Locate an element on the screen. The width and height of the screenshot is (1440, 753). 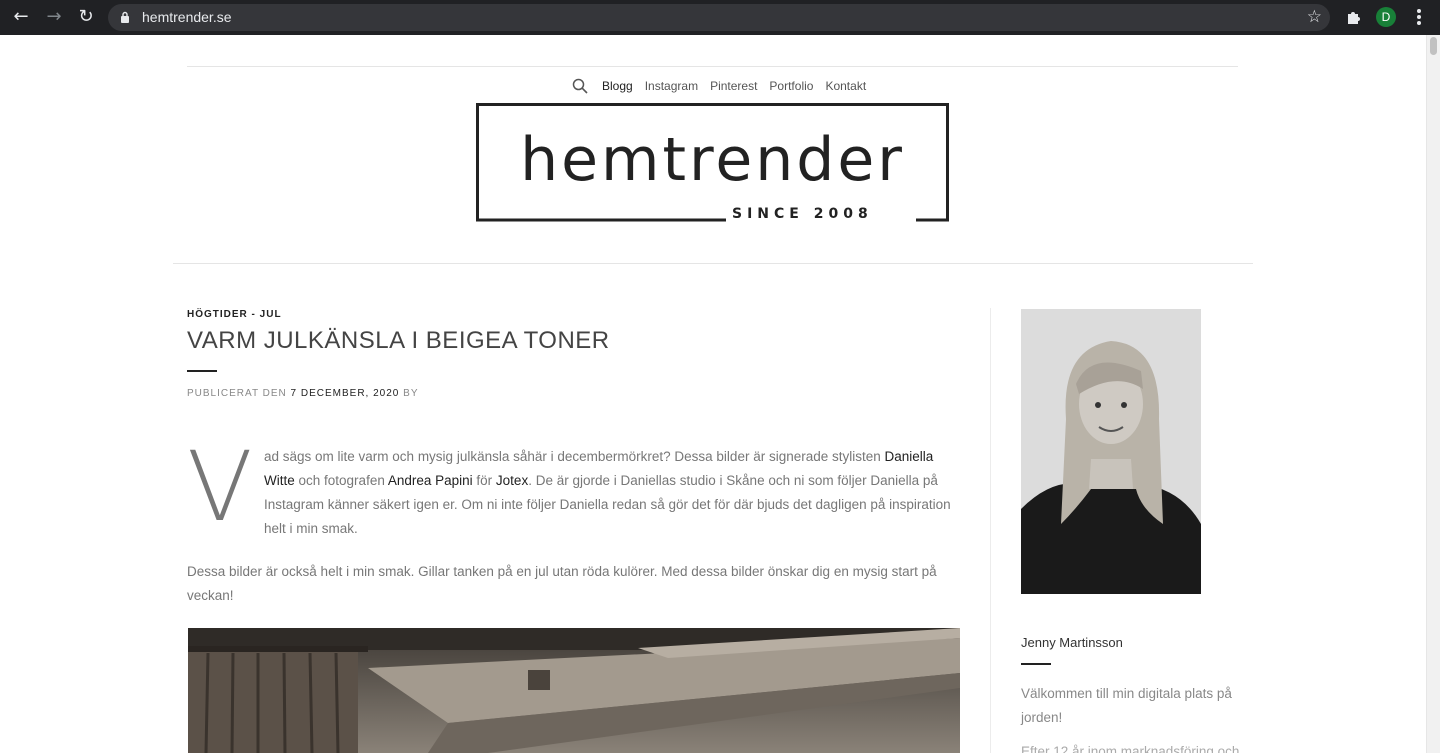
browser-toolbar: ← → ↻ hemtrender.se ☆ D is located at coordinates (720, 17).